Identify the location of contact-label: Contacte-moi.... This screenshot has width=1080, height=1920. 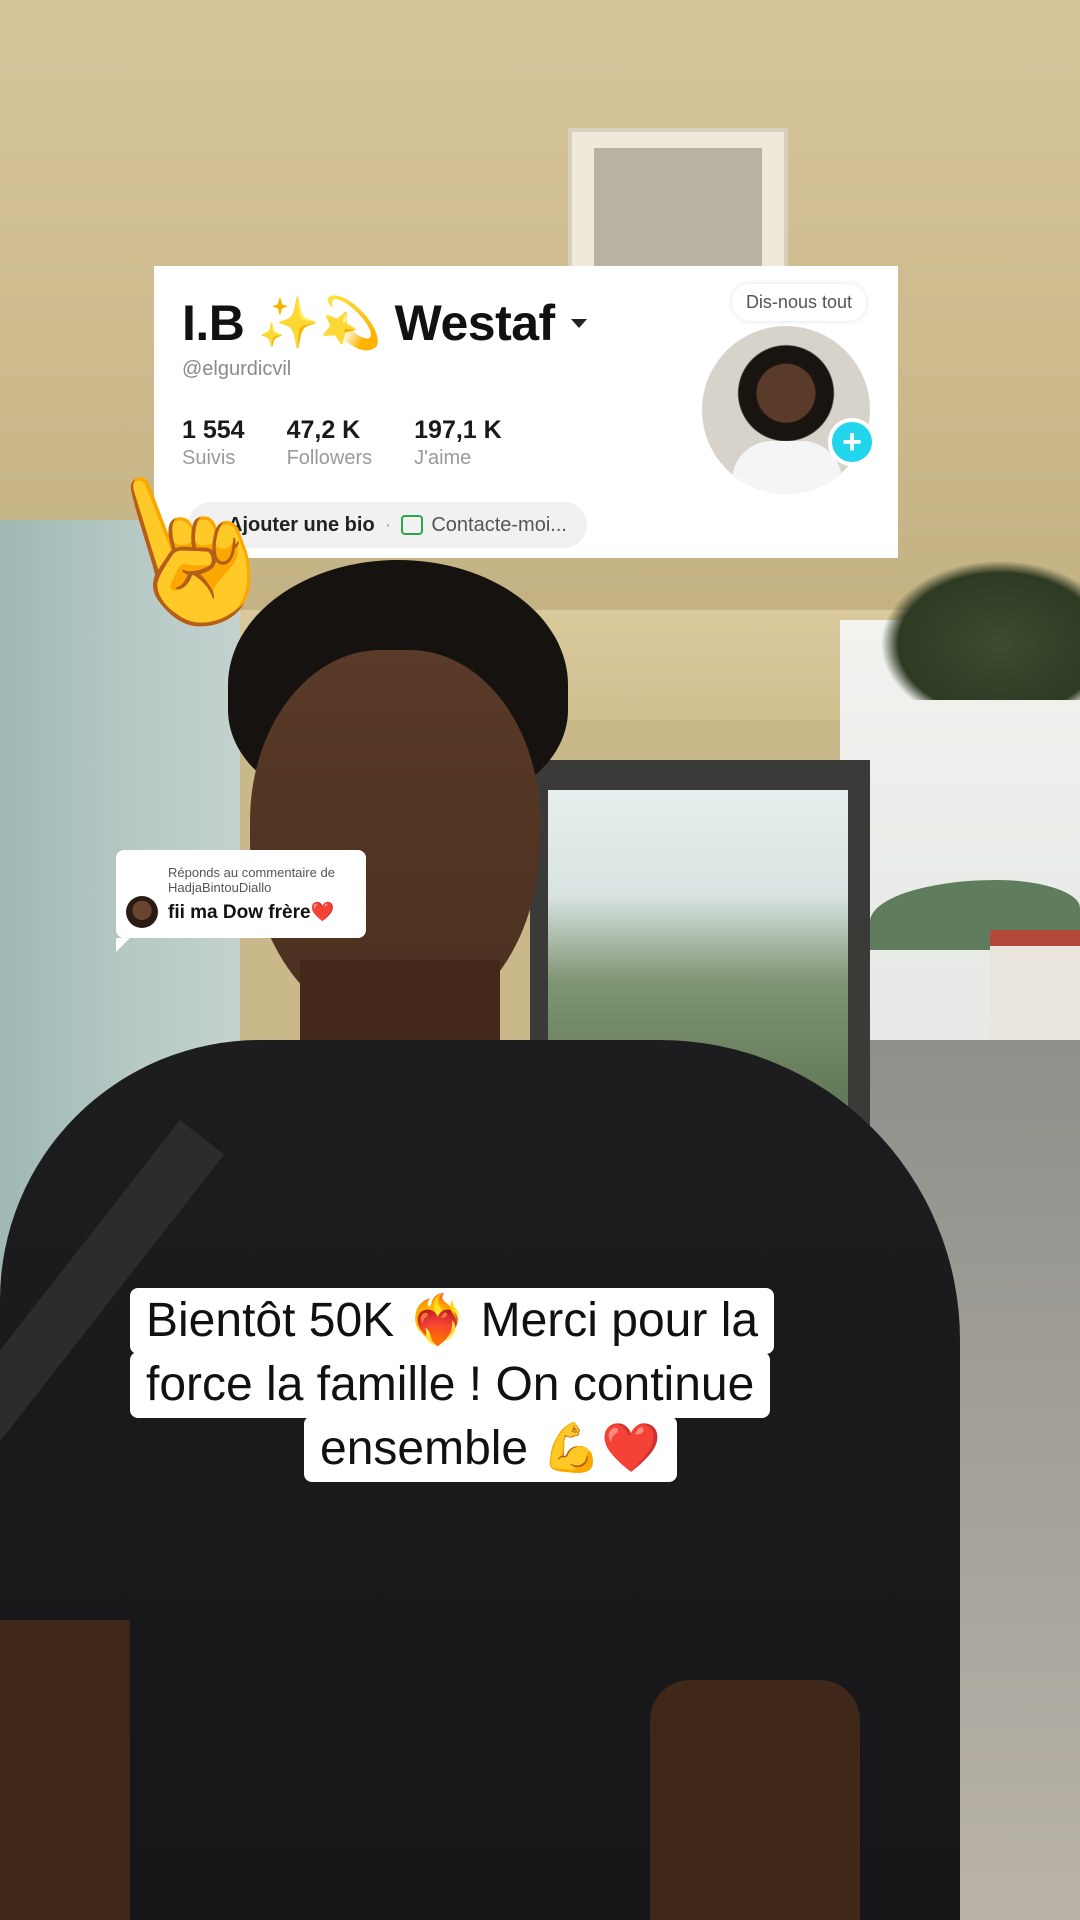
(499, 524).